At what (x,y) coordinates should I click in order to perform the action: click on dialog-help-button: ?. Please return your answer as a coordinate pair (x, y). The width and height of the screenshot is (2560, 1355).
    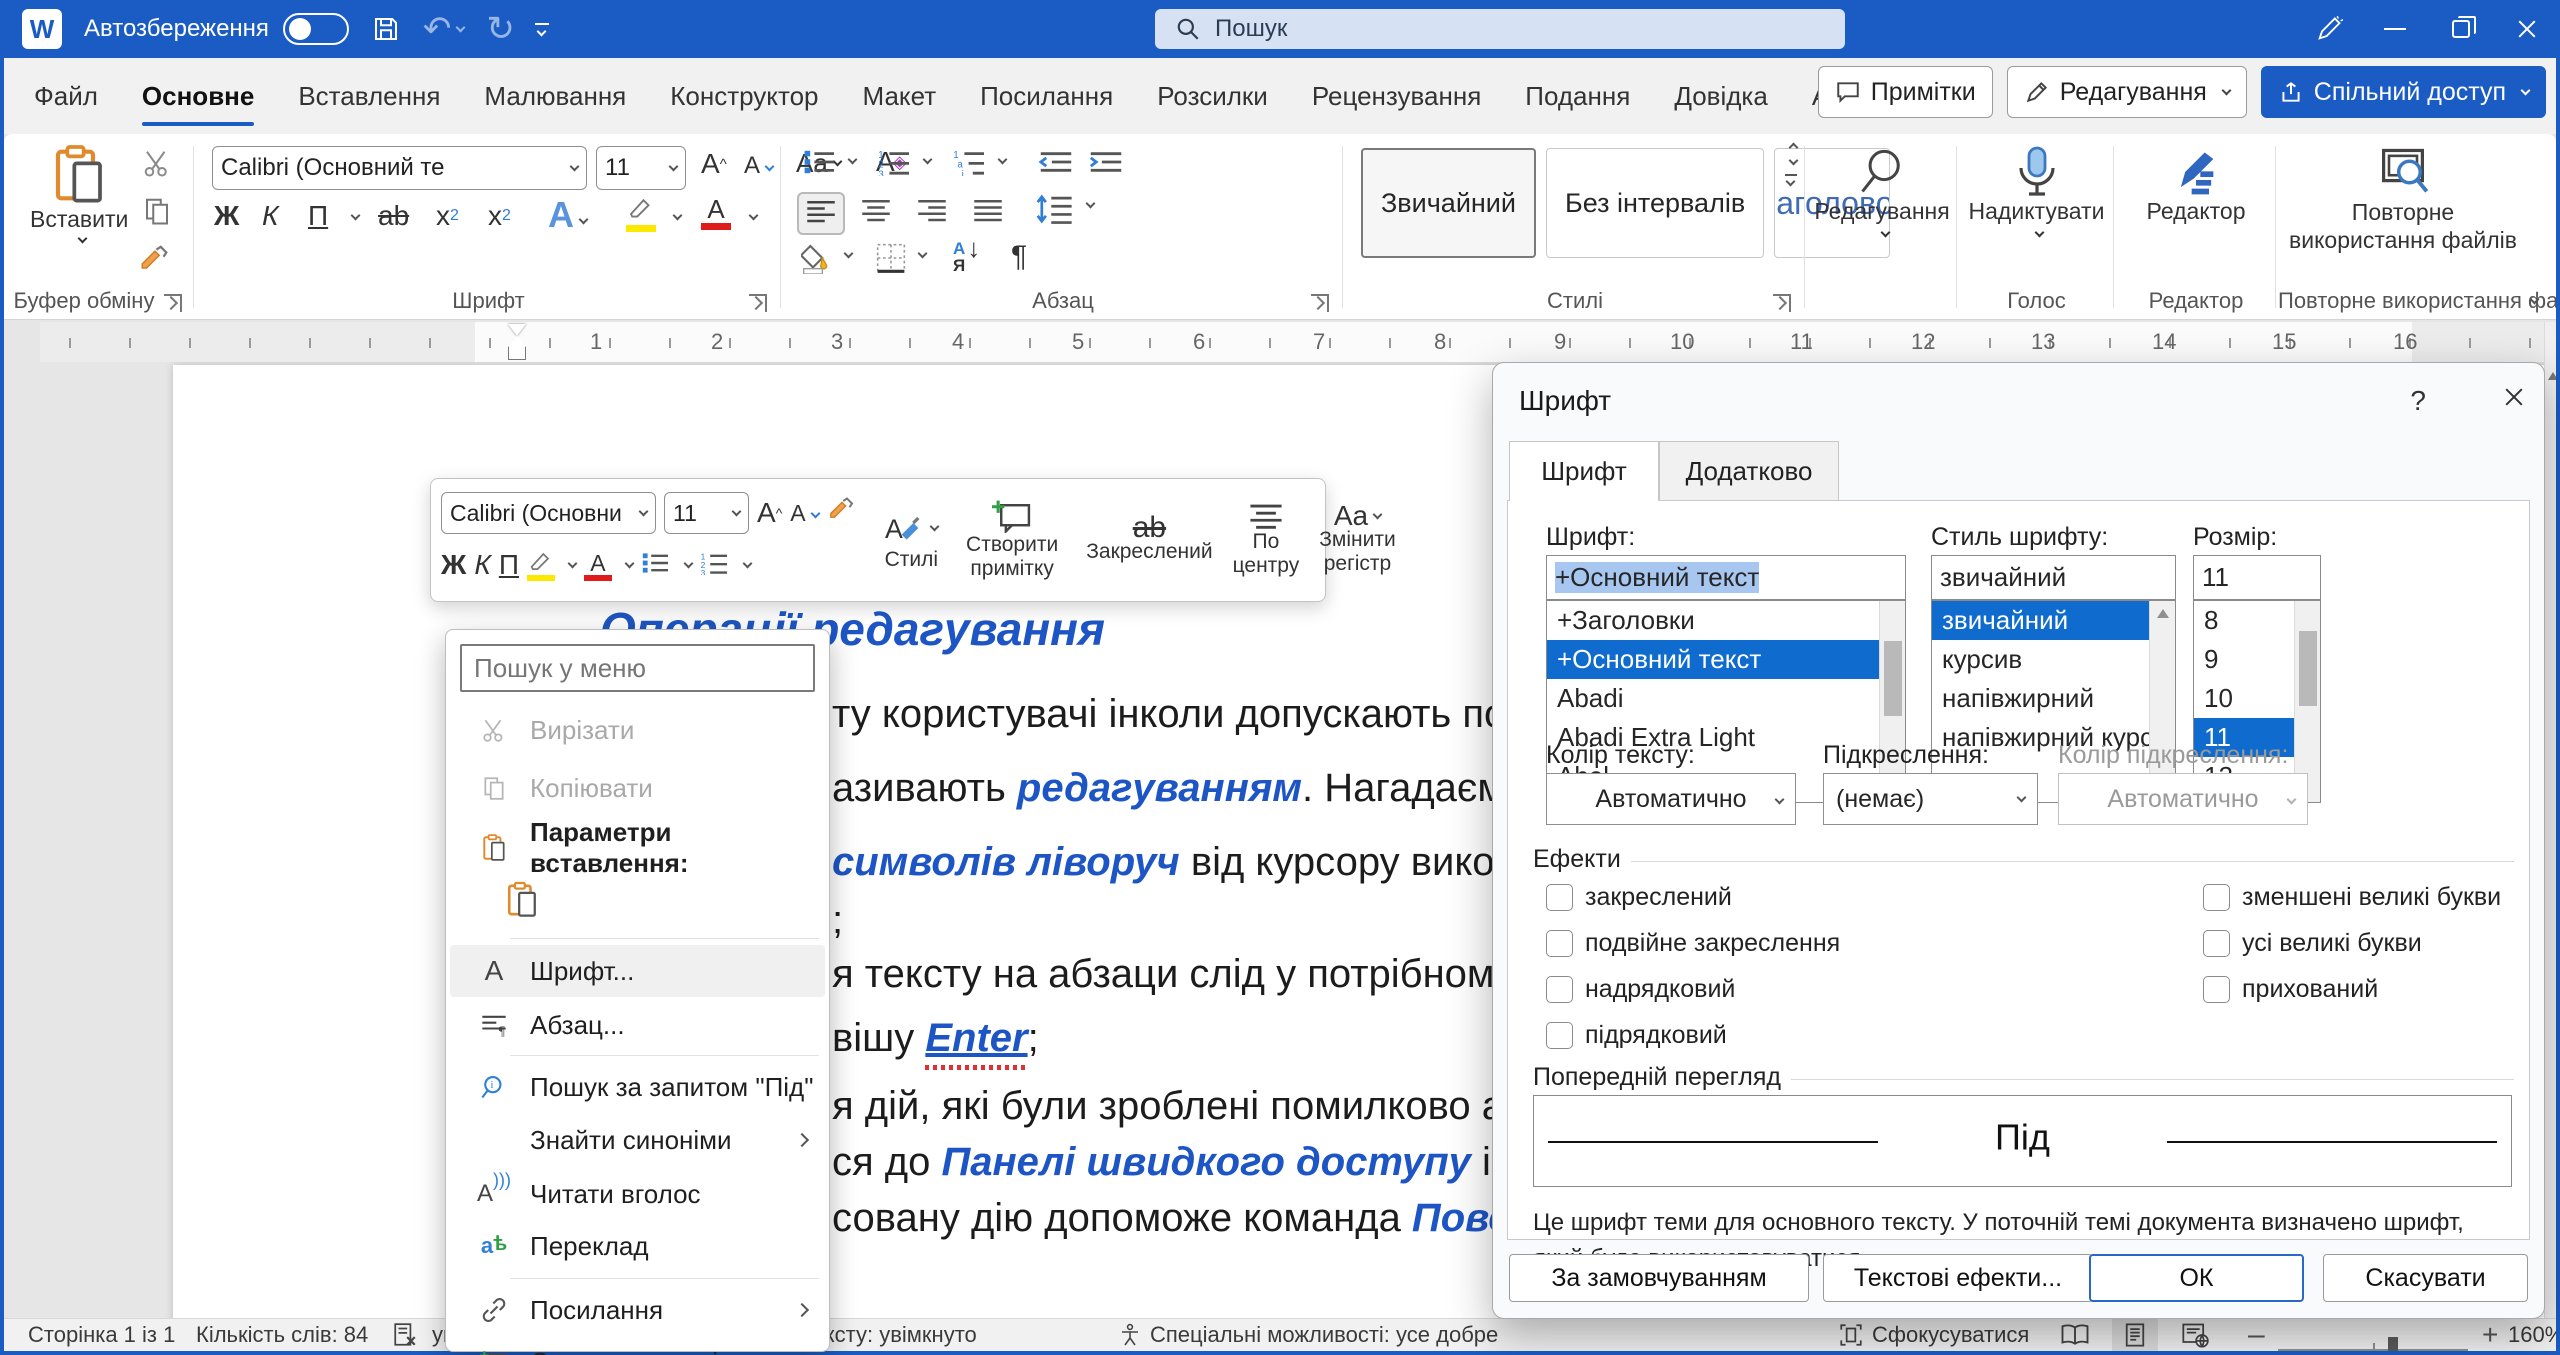
    Looking at the image, I should click on (2418, 401).